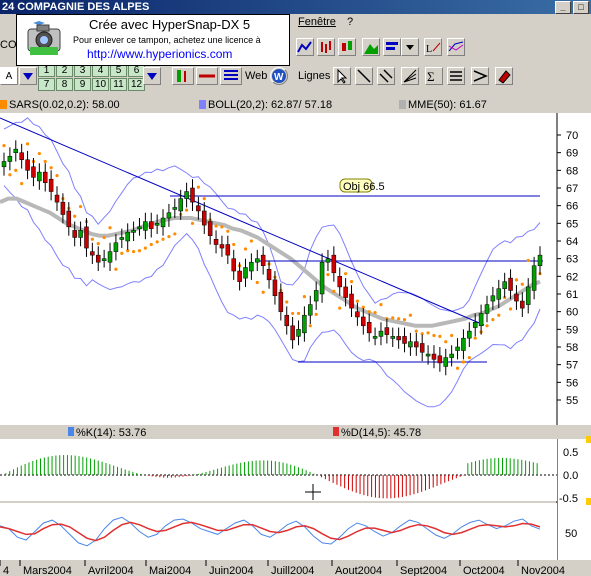  Describe the element at coordinates (295, 7) in the screenshot. I see `window-titlebar: 24 COMPAGNIE DES ALPES _ □` at that location.